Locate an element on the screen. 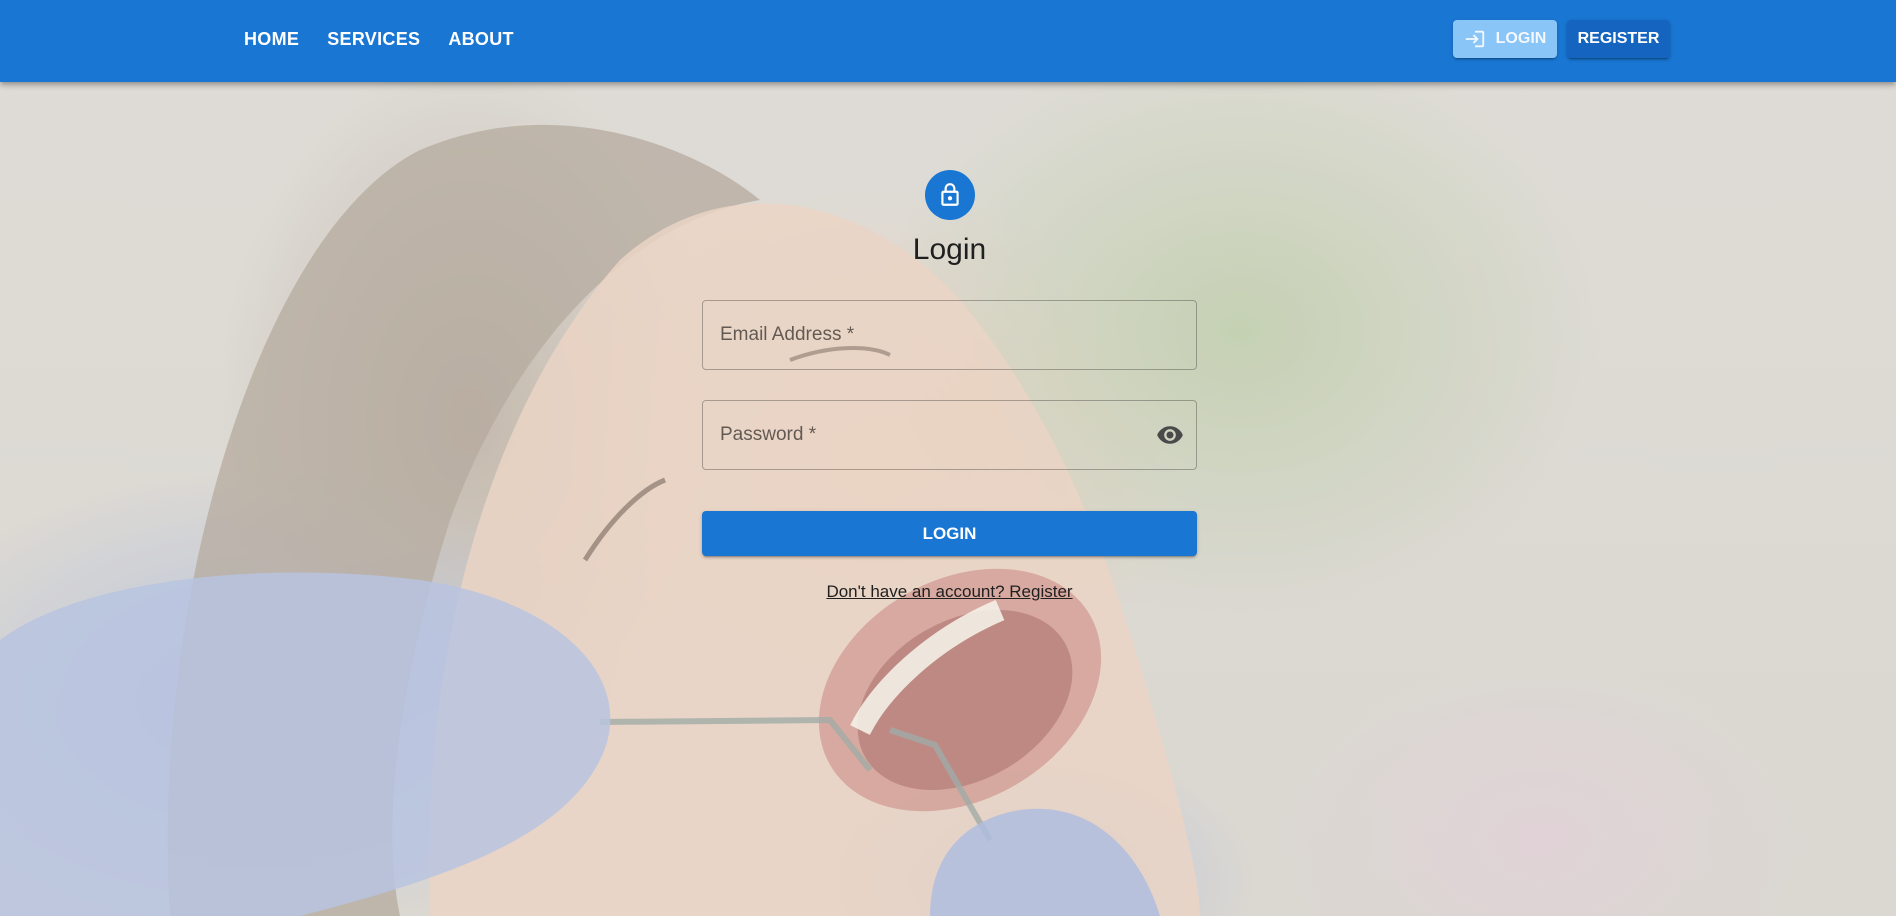 This screenshot has width=1896, height=916. login-submit-button: LOGIN is located at coordinates (949, 533).